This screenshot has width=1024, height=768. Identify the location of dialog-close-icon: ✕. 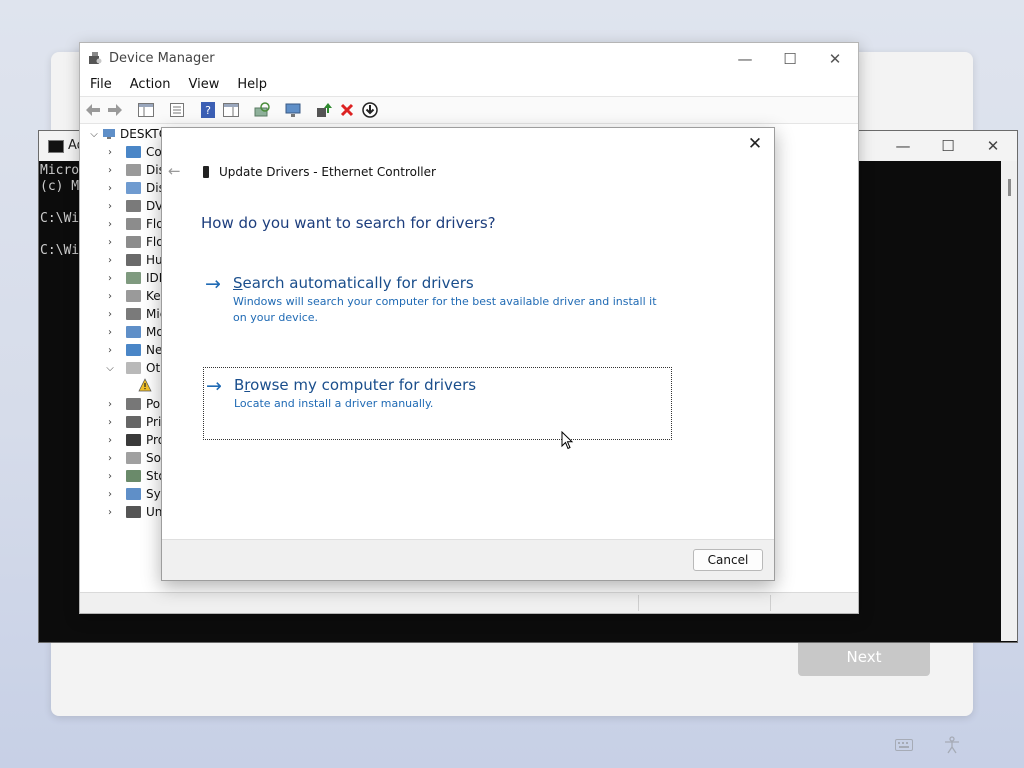
(755, 144).